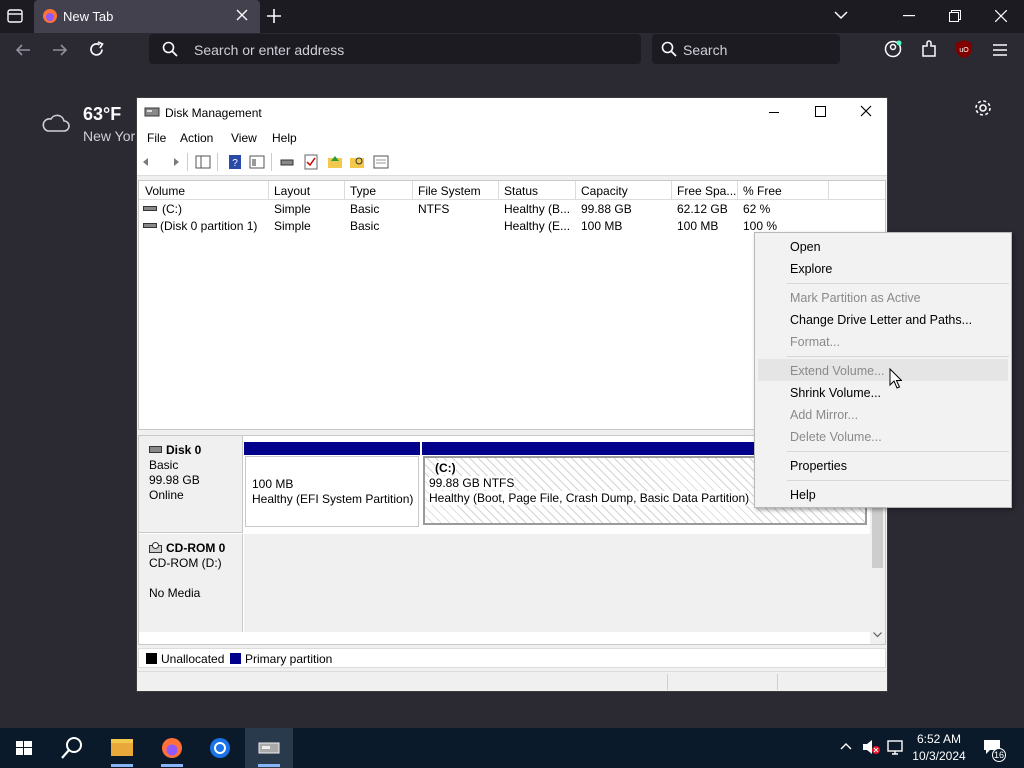 This screenshot has width=1024, height=768. What do you see at coordinates (147, 16) in the screenshot?
I see `tab-new-tab: New Tab` at bounding box center [147, 16].